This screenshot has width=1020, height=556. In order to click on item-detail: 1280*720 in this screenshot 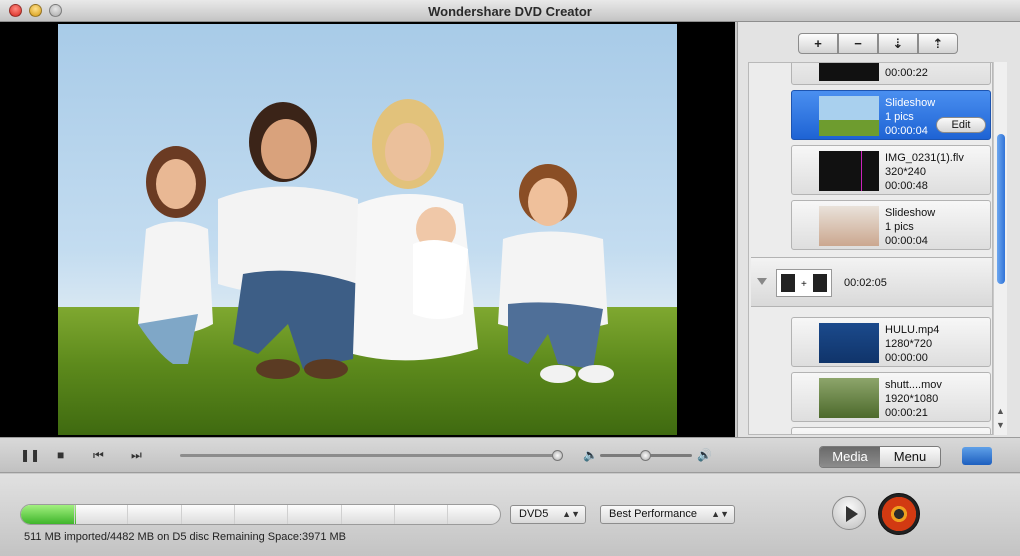, I will do `click(909, 344)`.